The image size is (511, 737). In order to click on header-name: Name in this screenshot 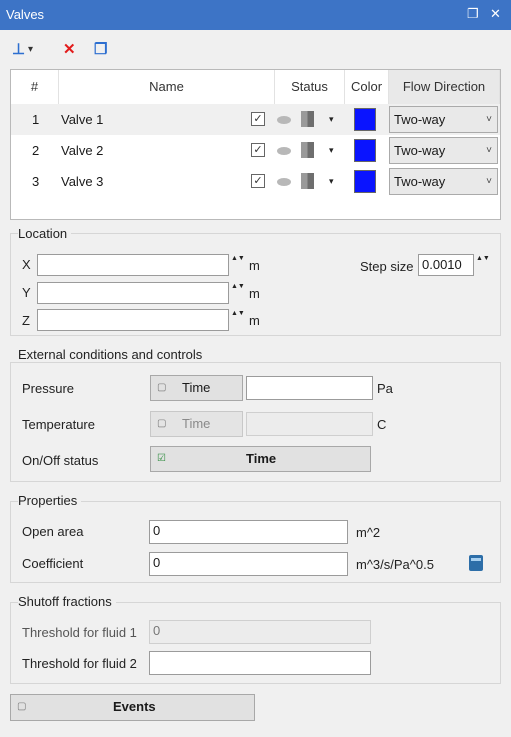, I will do `click(167, 87)`.